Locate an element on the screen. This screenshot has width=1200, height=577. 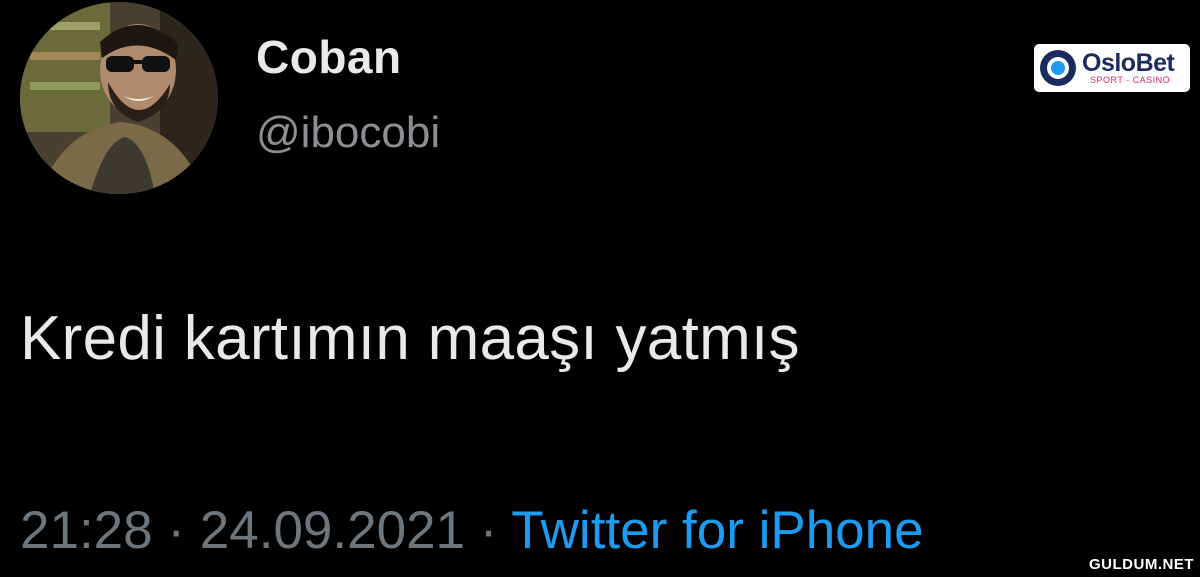
oslobet-logo: OsloBet SPORT - CASINO is located at coordinates (1112, 68).